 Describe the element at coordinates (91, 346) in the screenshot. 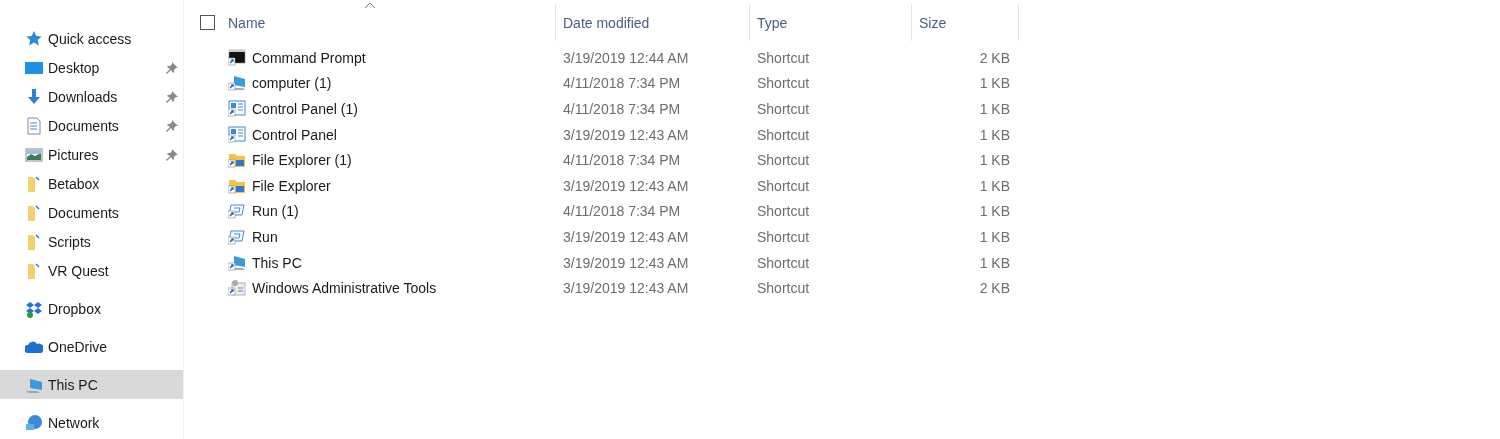

I see `nav-item: OneDrive` at that location.